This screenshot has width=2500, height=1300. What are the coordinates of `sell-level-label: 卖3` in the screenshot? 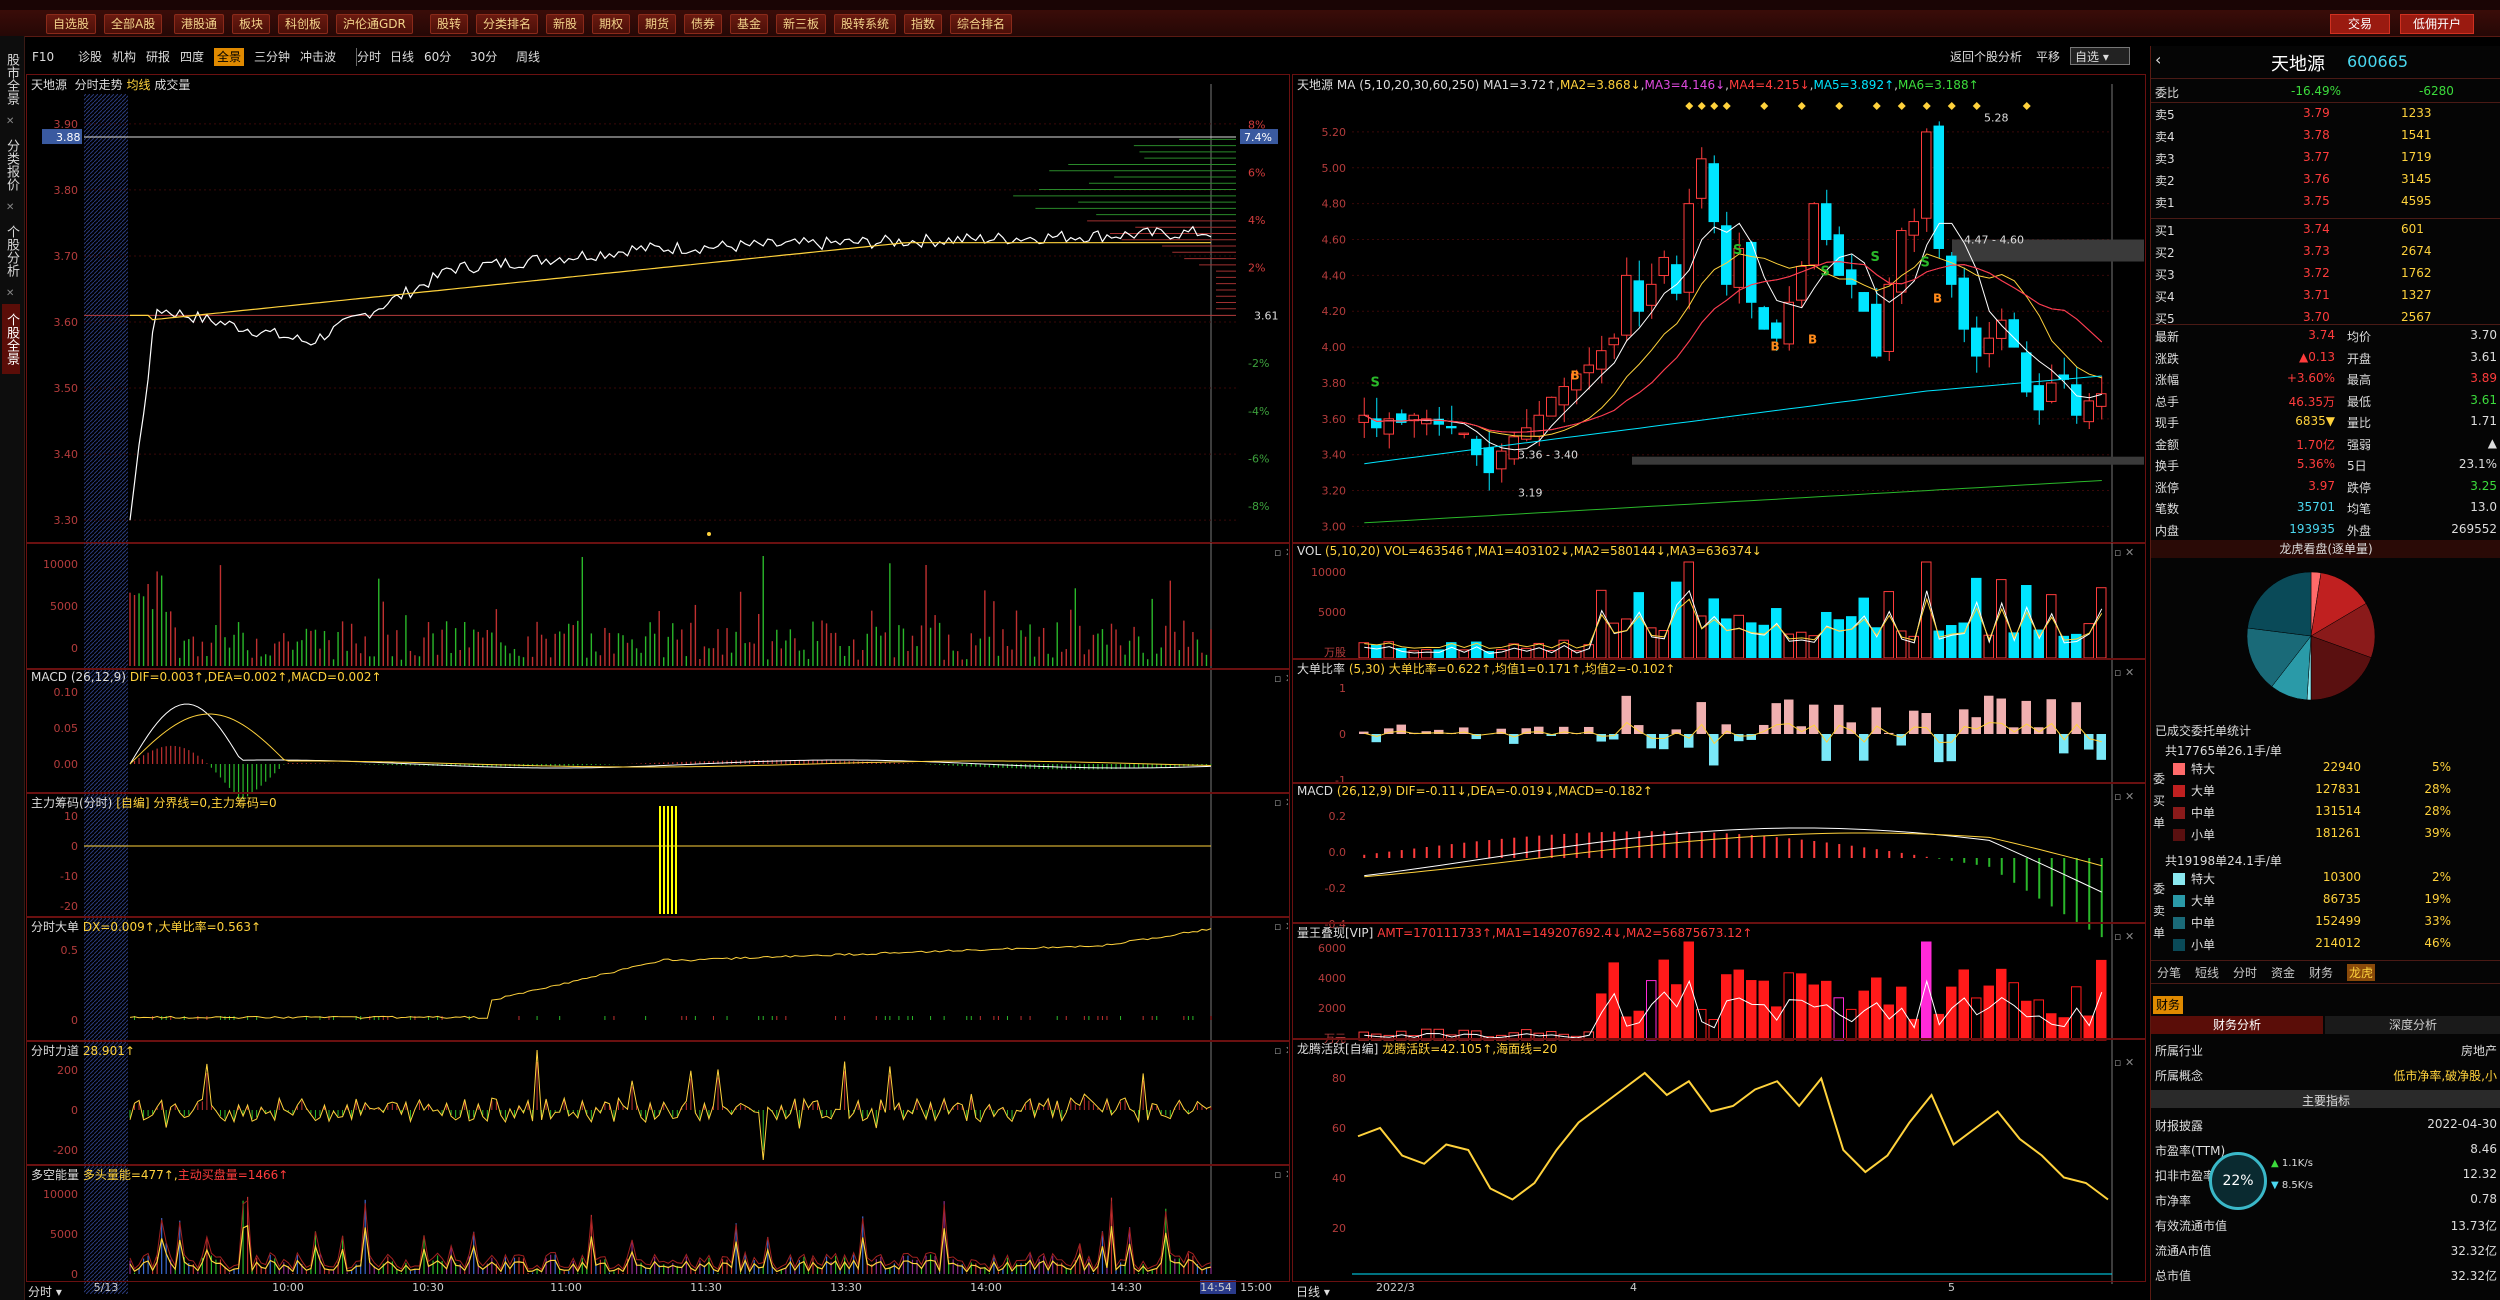 It's located at (2165, 159).